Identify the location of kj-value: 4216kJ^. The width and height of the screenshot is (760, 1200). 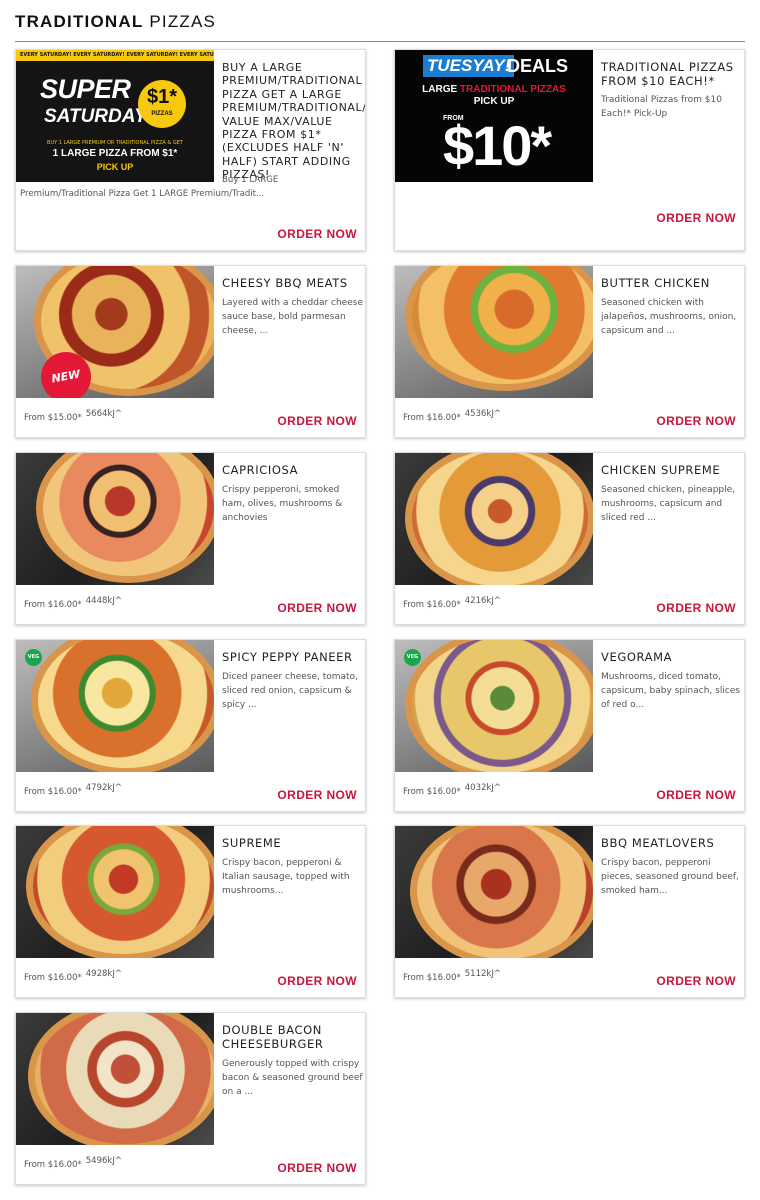
(482, 601).